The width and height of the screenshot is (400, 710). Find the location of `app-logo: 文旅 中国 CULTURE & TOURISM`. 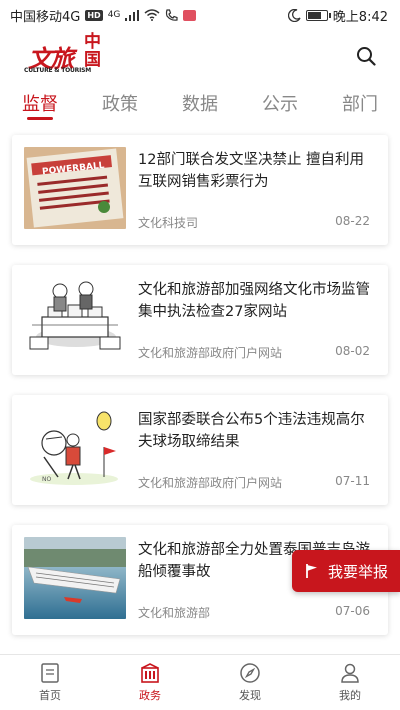

app-logo: 文旅 中国 CULTURE & TOURISM is located at coordinates (64, 56).